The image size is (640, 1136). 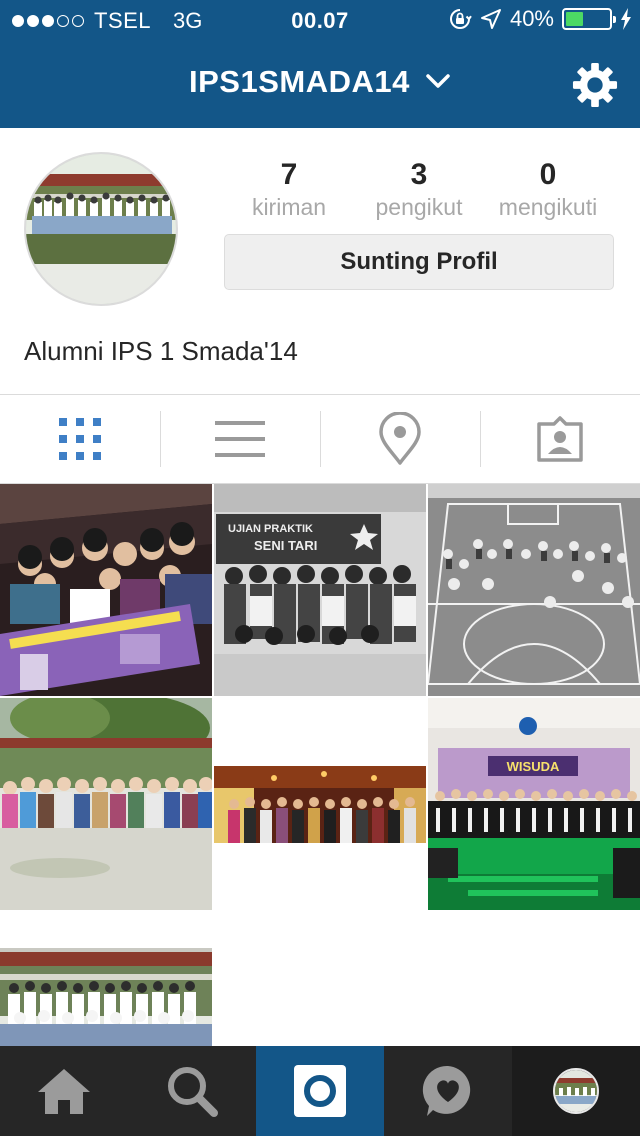 I want to click on location-arrow-icon, so click(x=490, y=19).